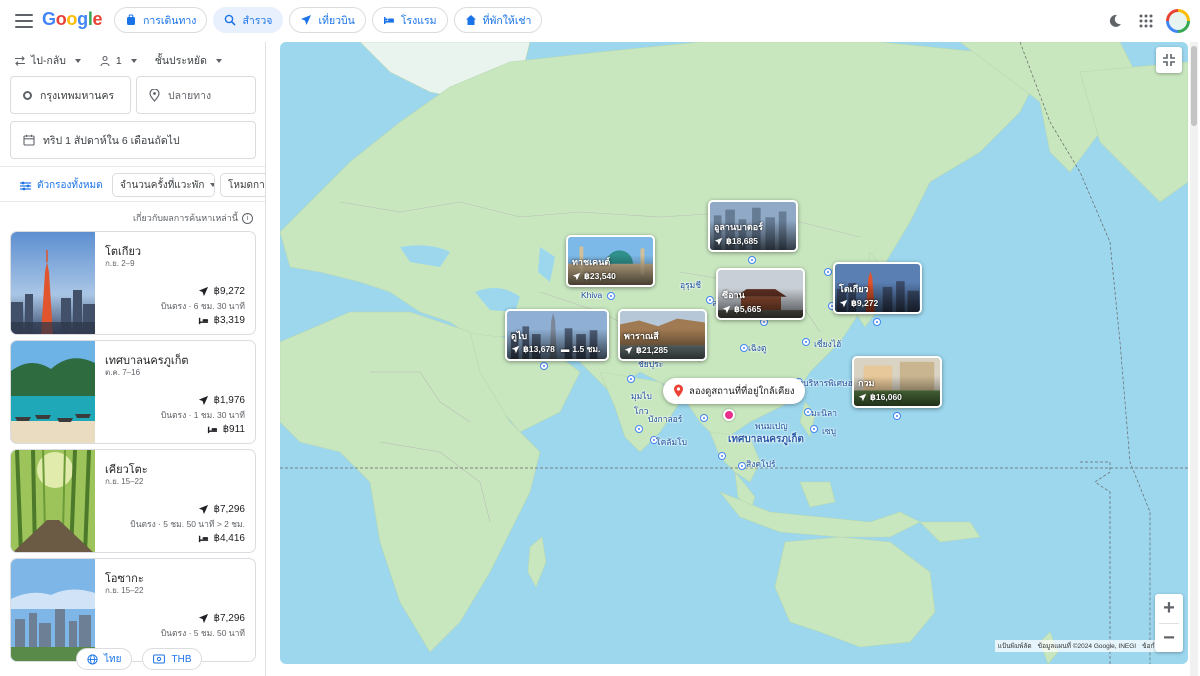 The image size is (1200, 676). I want to click on trip-type-select: ไป-กลับ, so click(47, 60).